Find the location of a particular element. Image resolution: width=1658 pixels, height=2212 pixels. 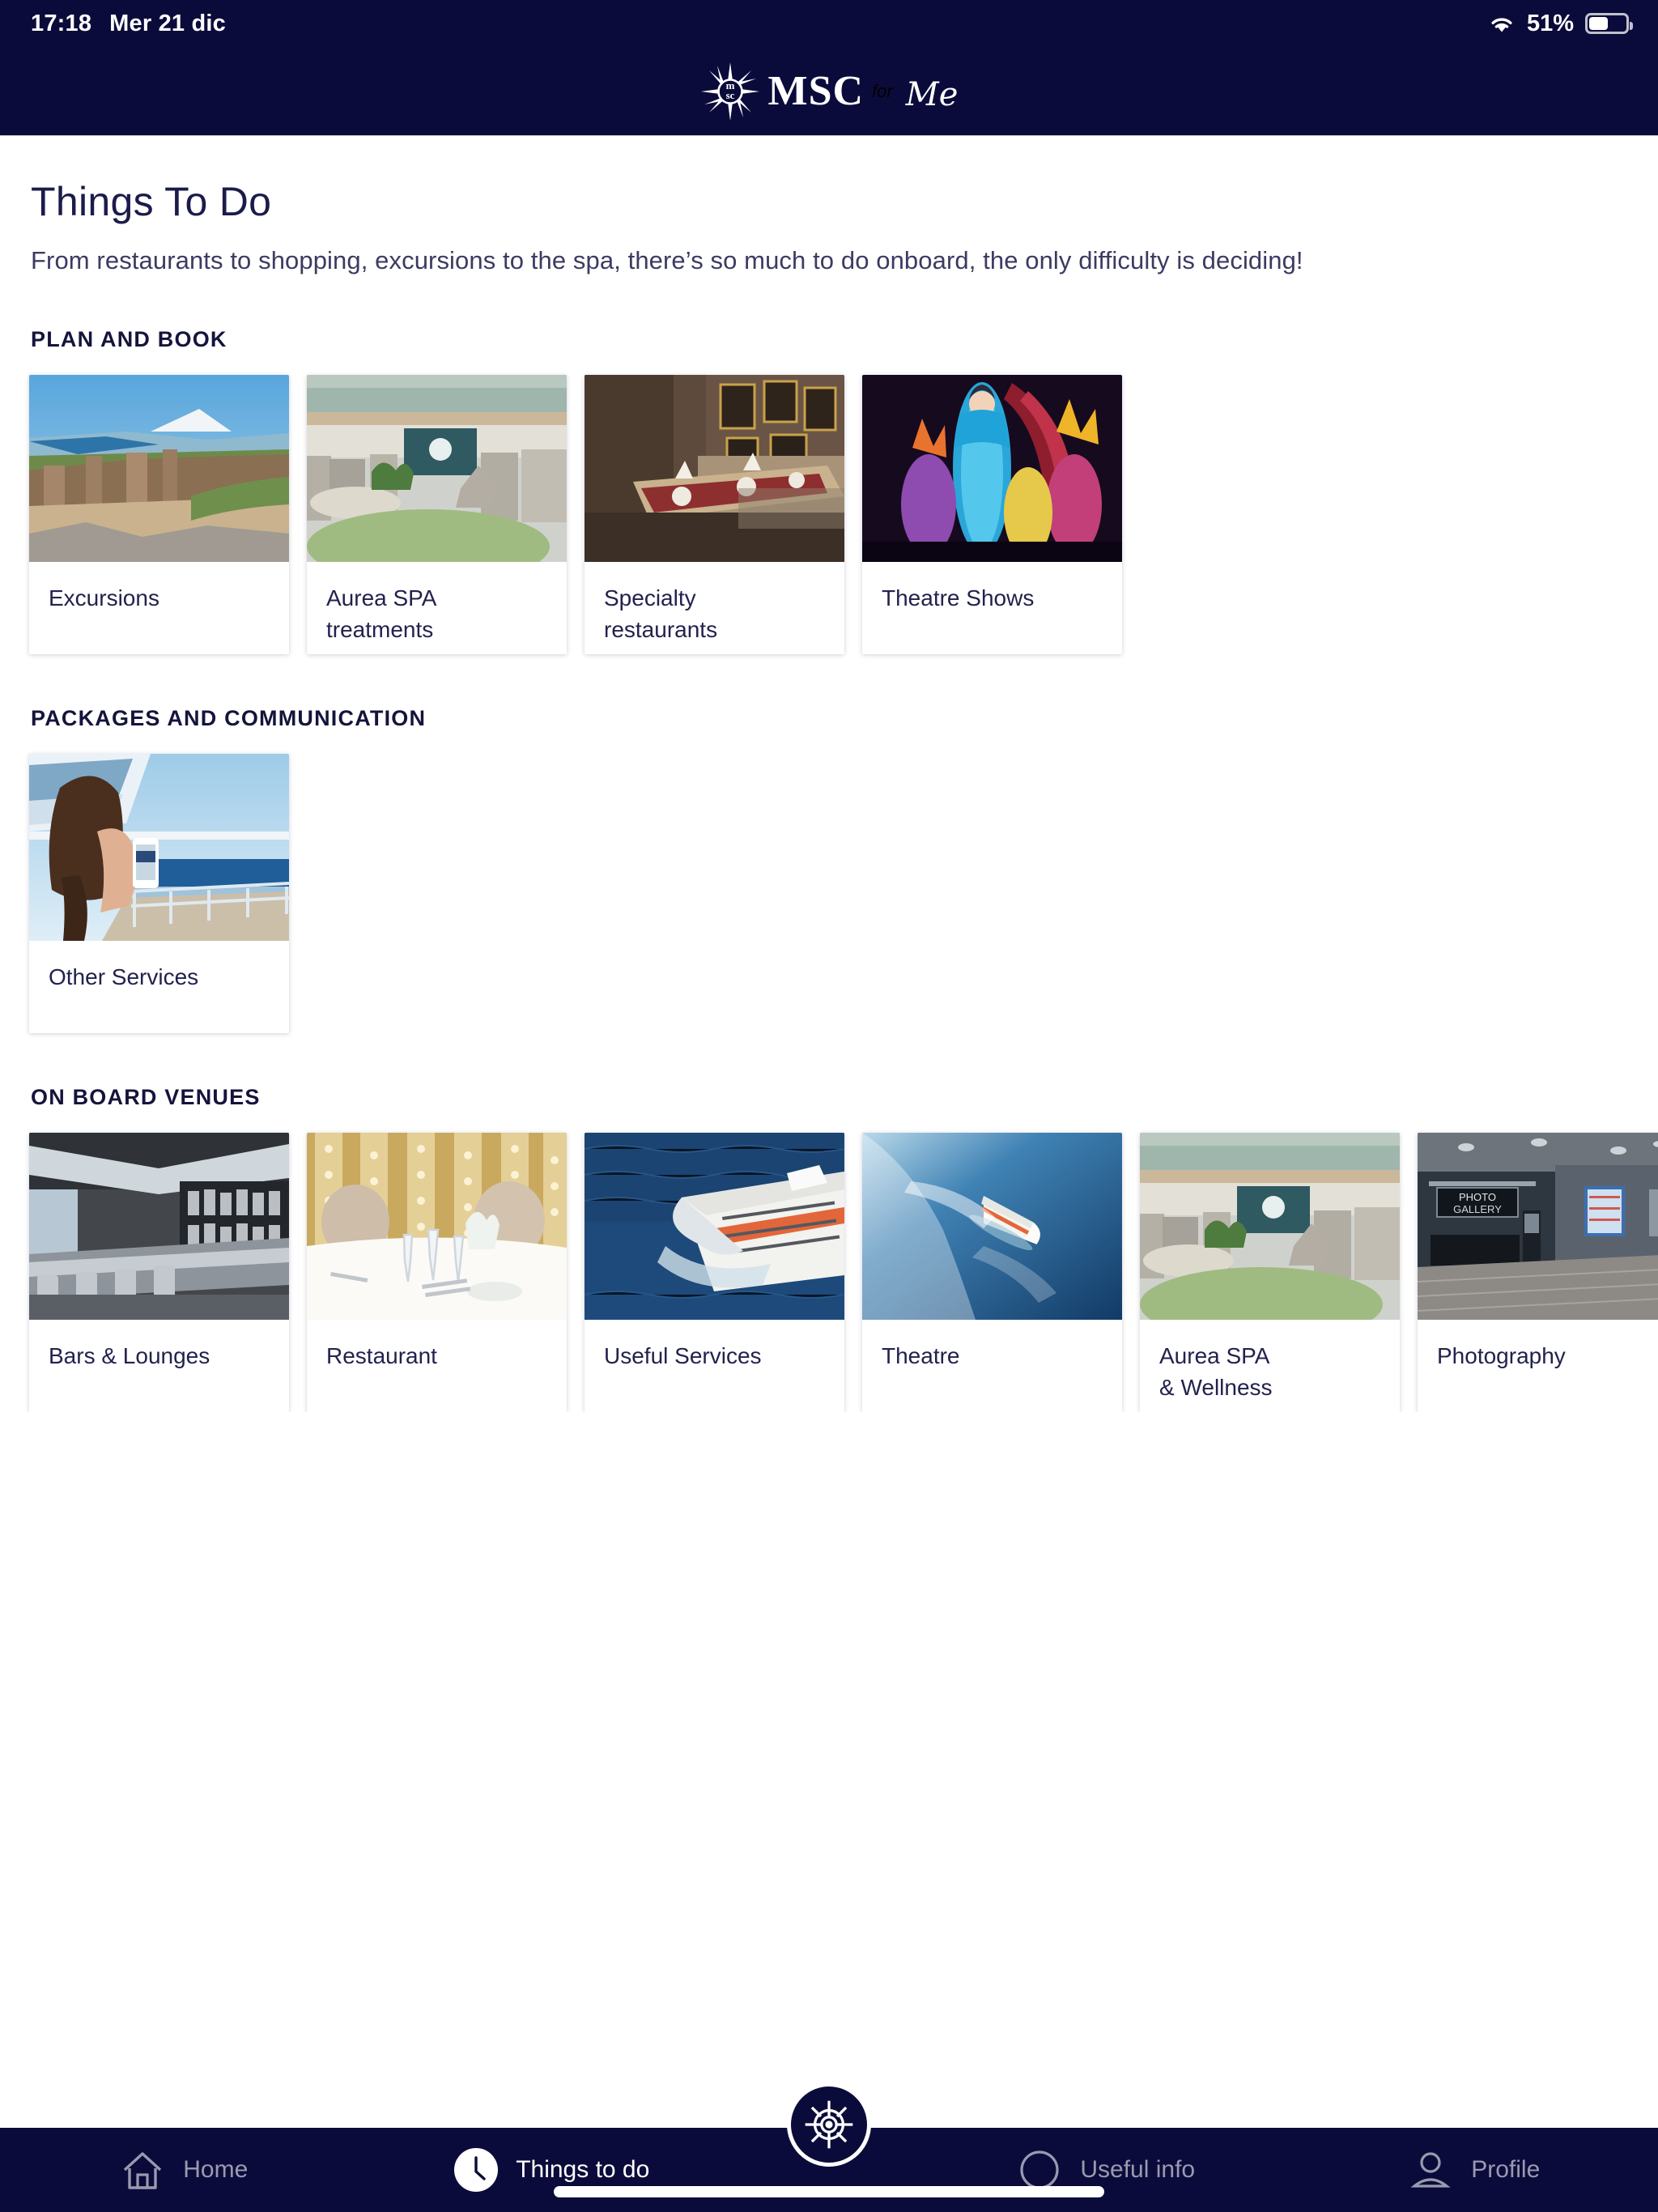

card-aurea-spa-and-wellness: Aurea SPA & Wellness is located at coordinates (1270, 1272).